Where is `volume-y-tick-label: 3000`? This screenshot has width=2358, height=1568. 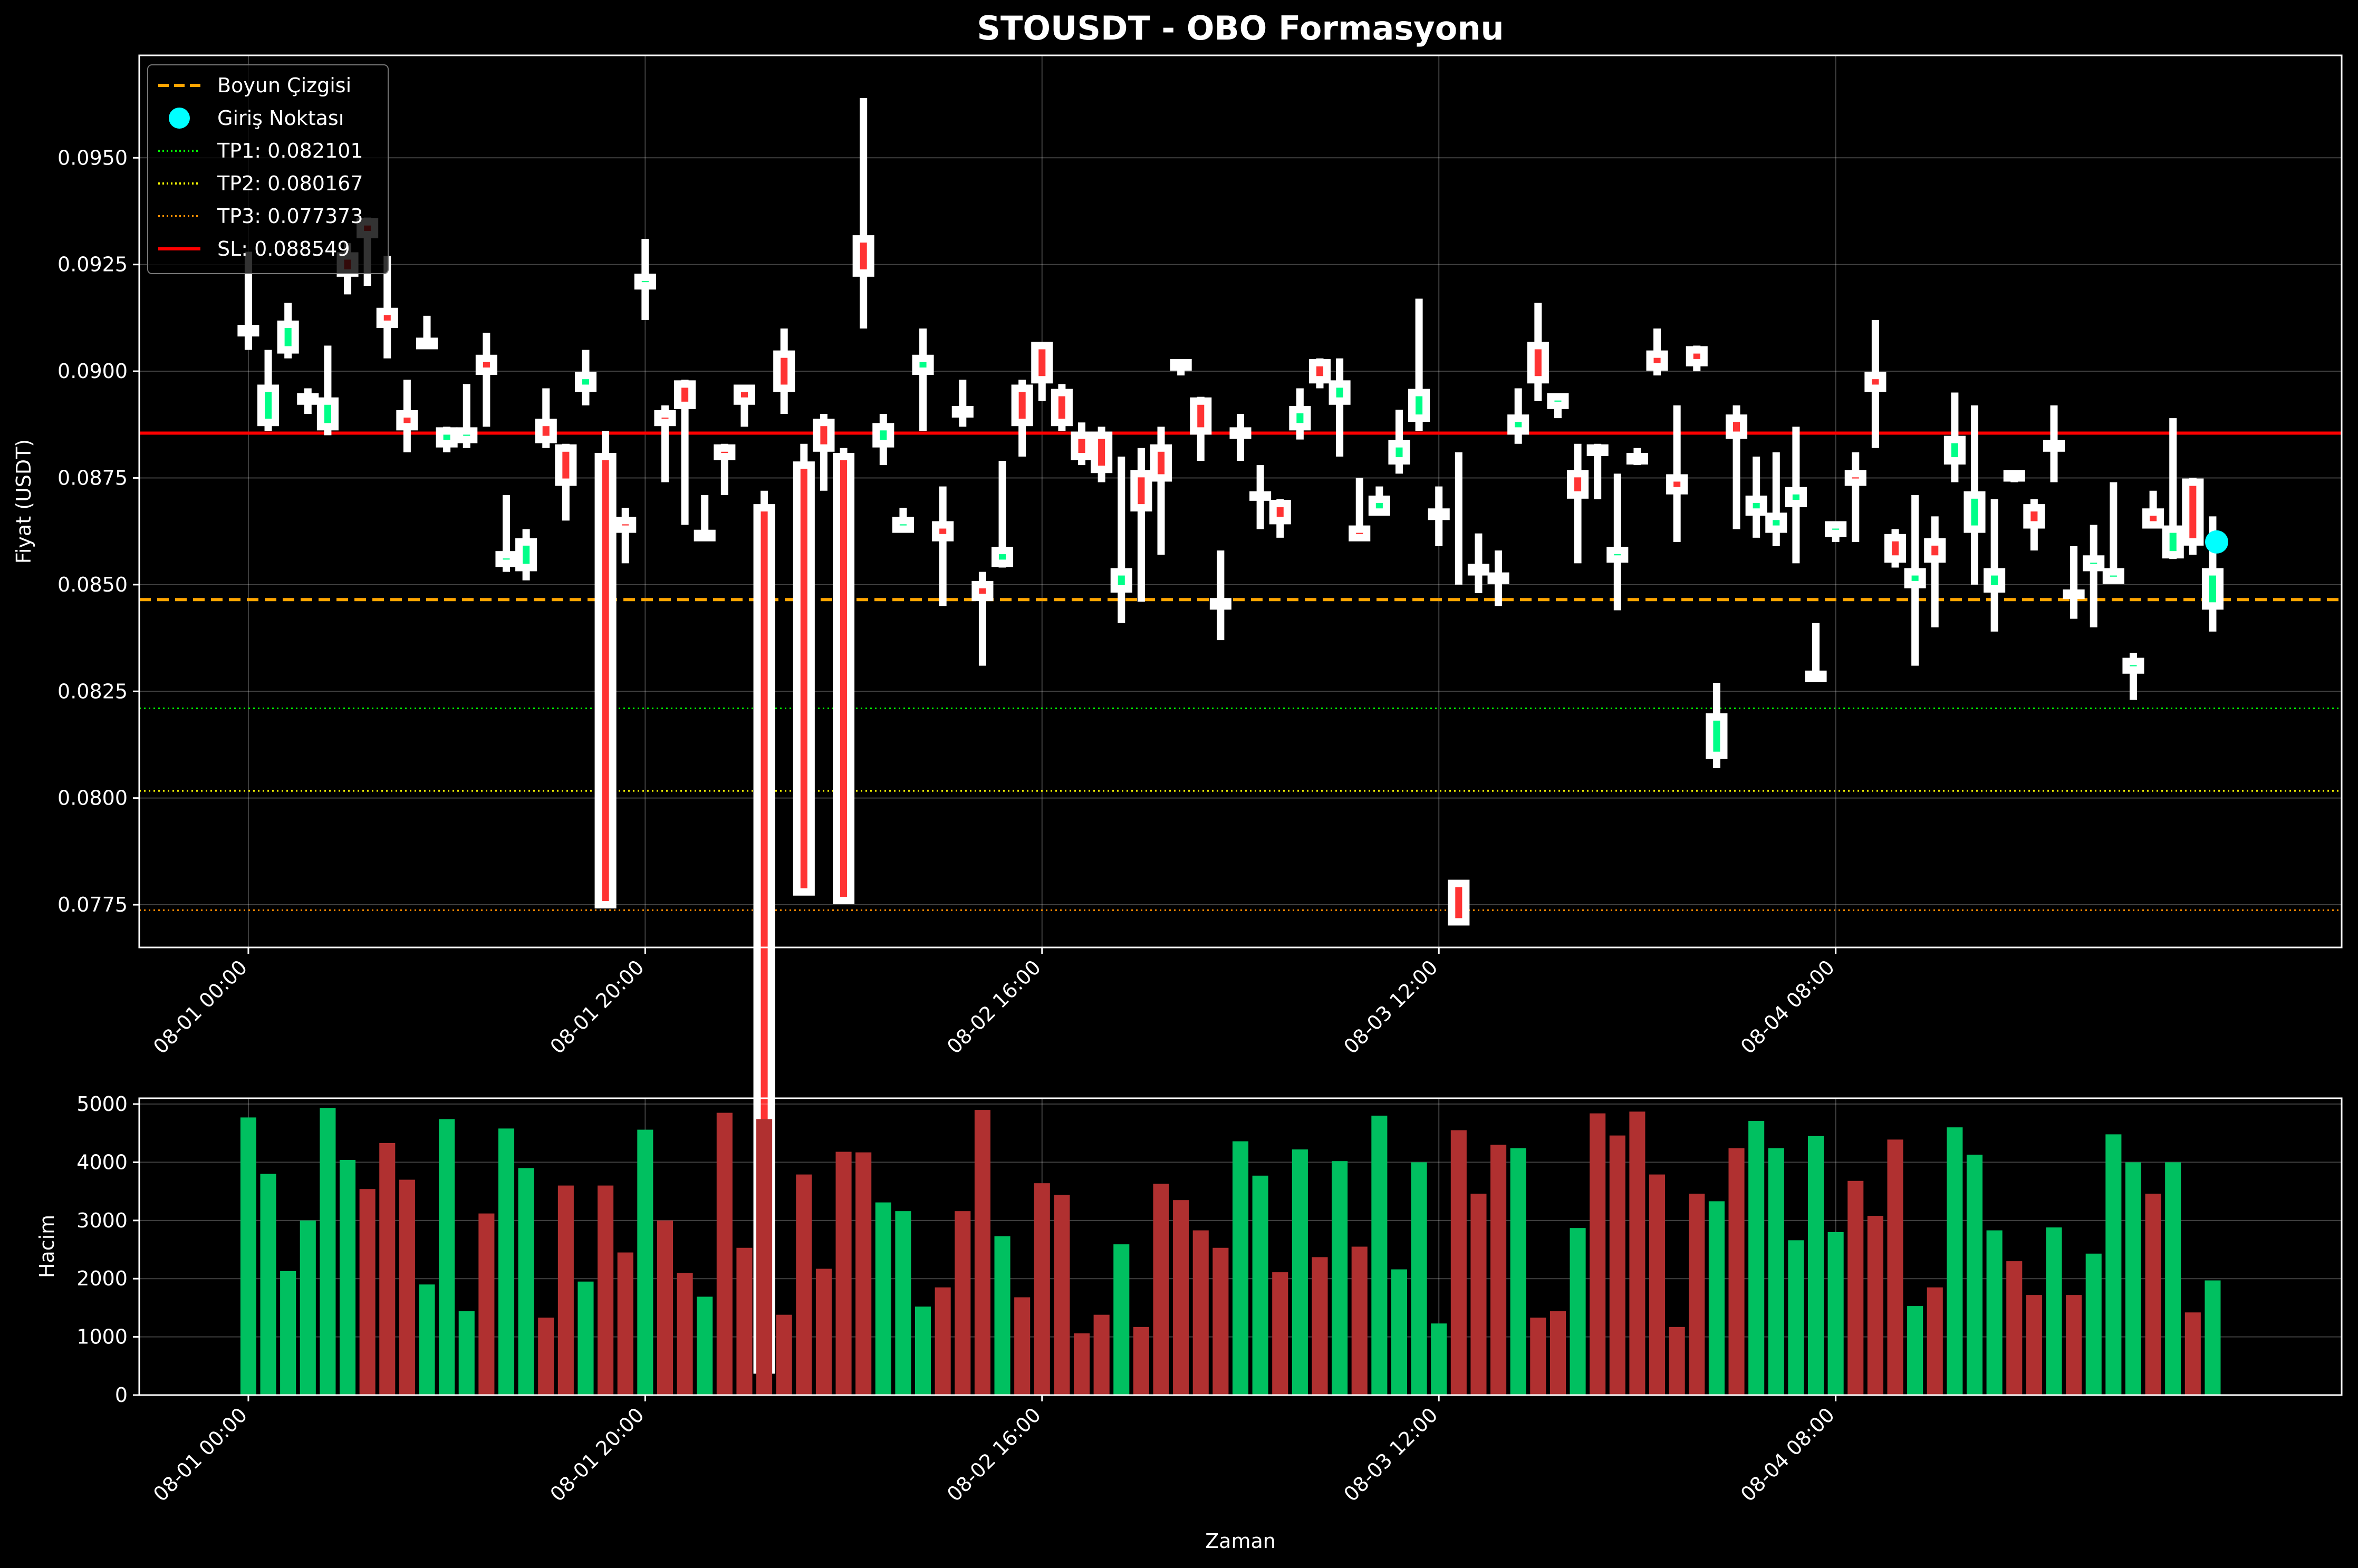 volume-y-tick-label: 3000 is located at coordinates (102, 1220).